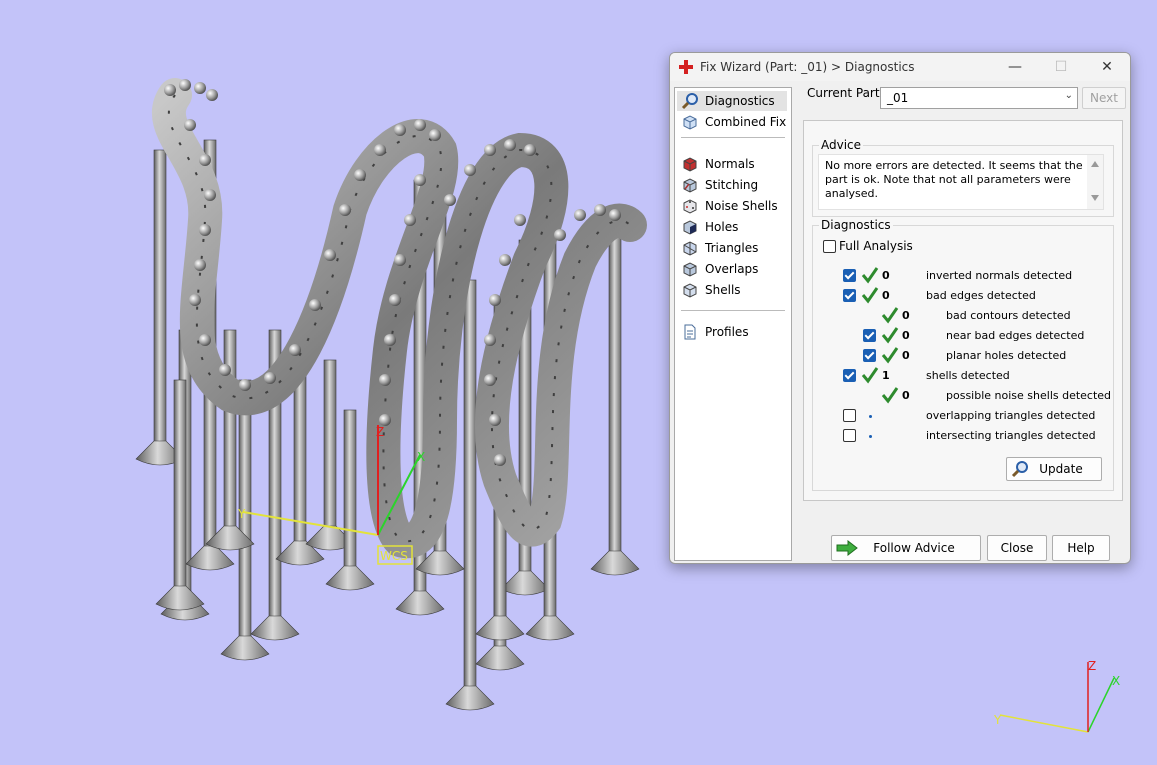  Describe the element at coordinates (1017, 548) in the screenshot. I see `close-button: Close` at that location.